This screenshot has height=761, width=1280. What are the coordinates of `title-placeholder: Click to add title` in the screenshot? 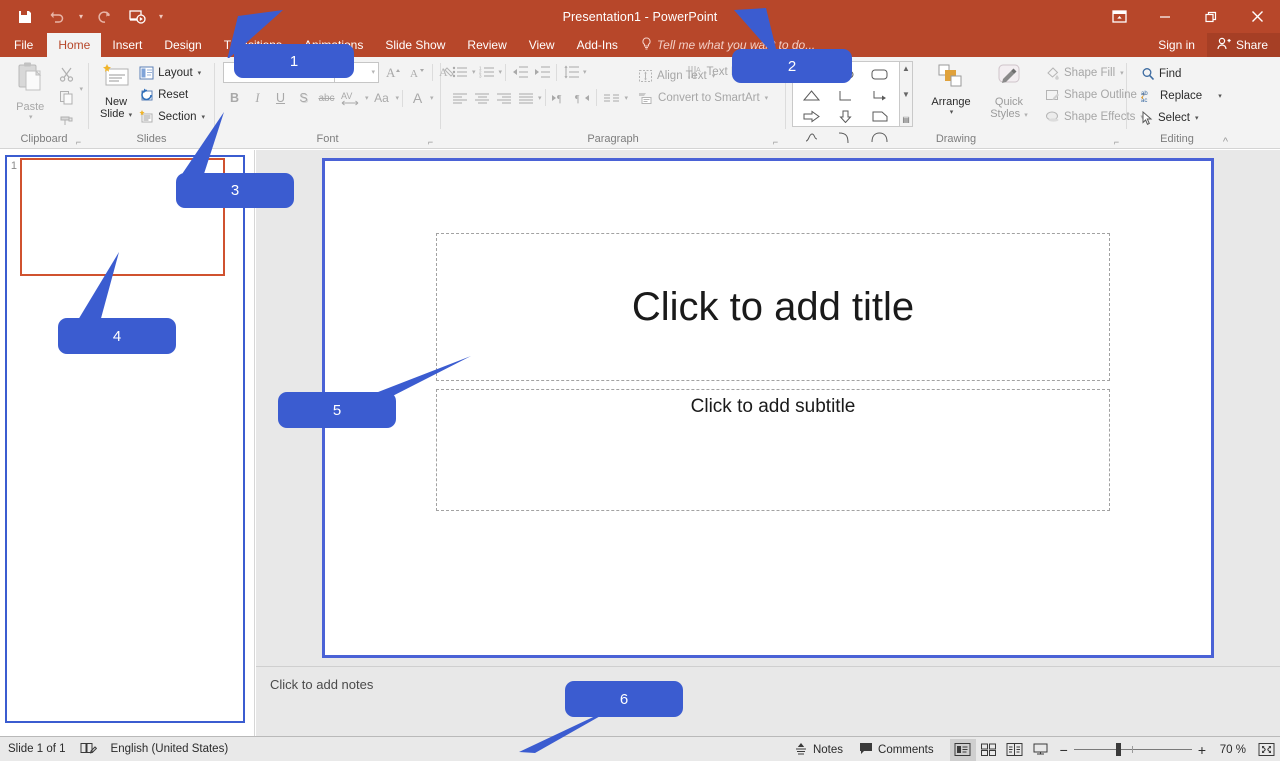 It's located at (773, 307).